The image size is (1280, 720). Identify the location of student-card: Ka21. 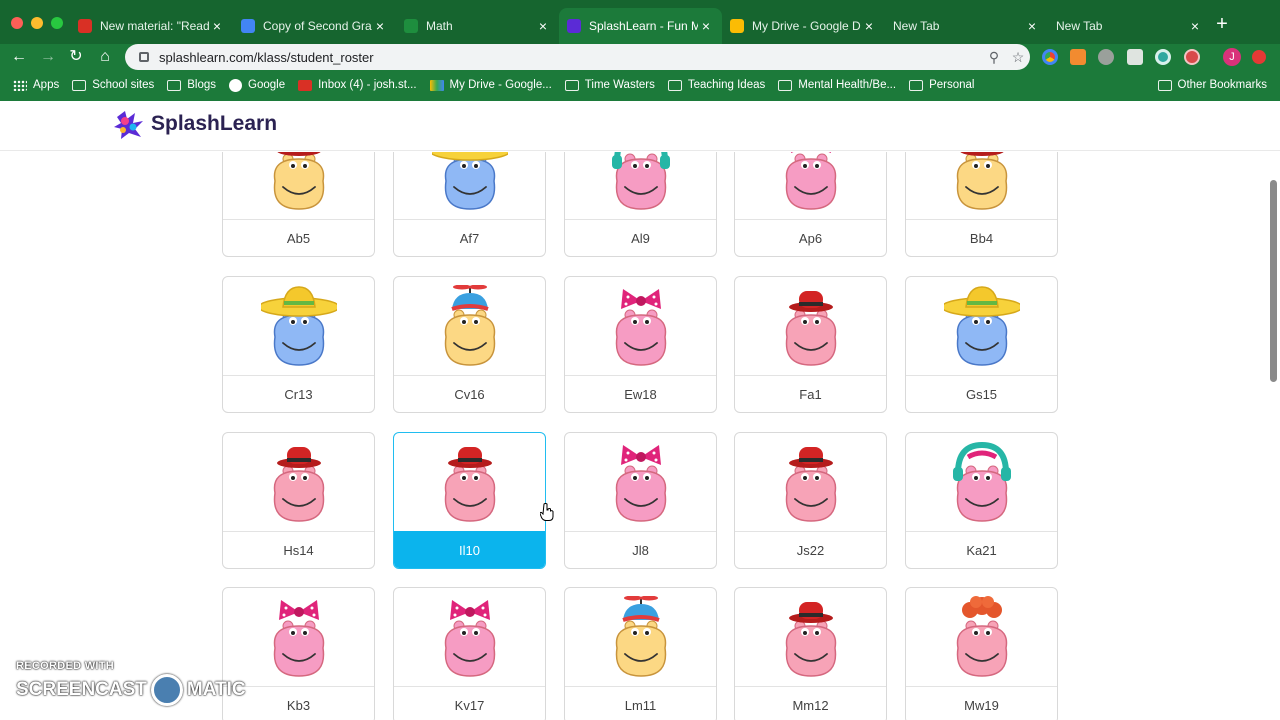
(981, 500).